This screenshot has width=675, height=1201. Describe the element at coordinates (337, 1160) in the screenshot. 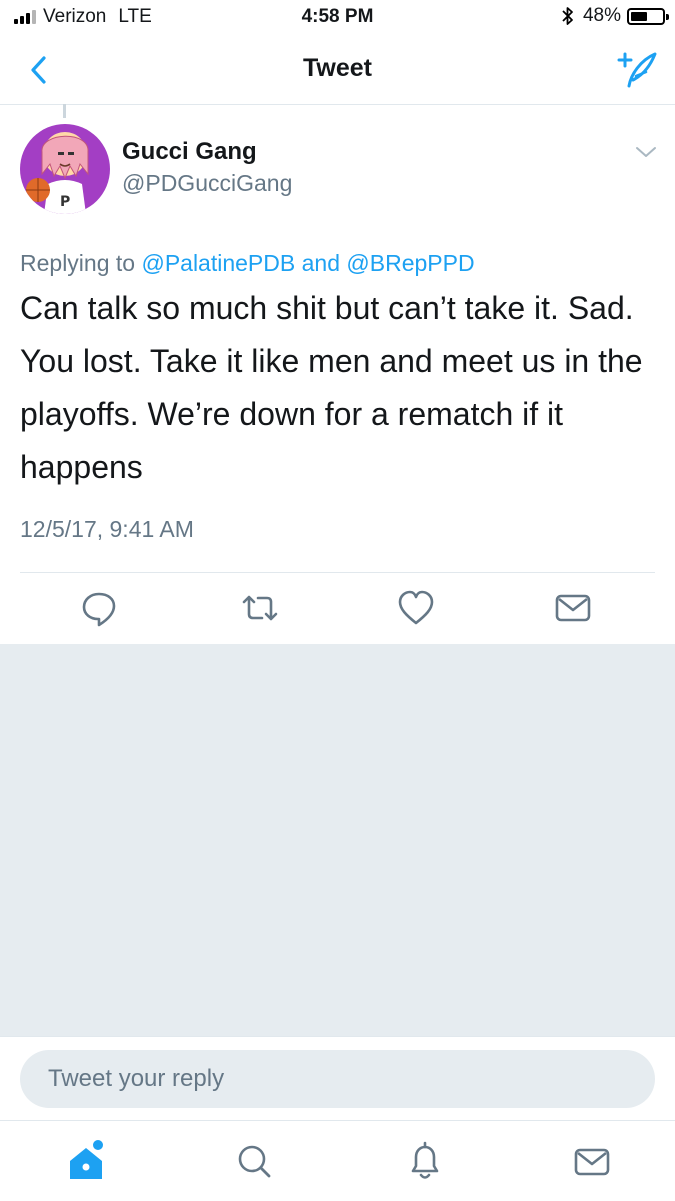

I see `tab-bar` at that location.